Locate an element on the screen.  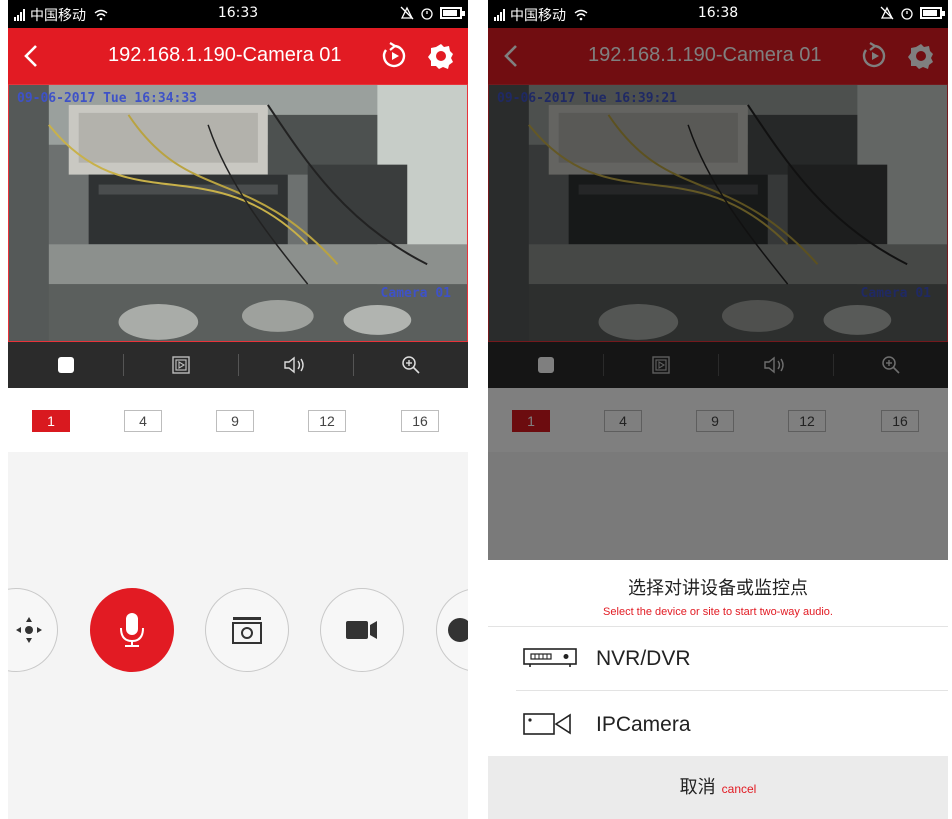
page-title: 192.168.1.190-Camera 01 is located at coordinates (225, 55).